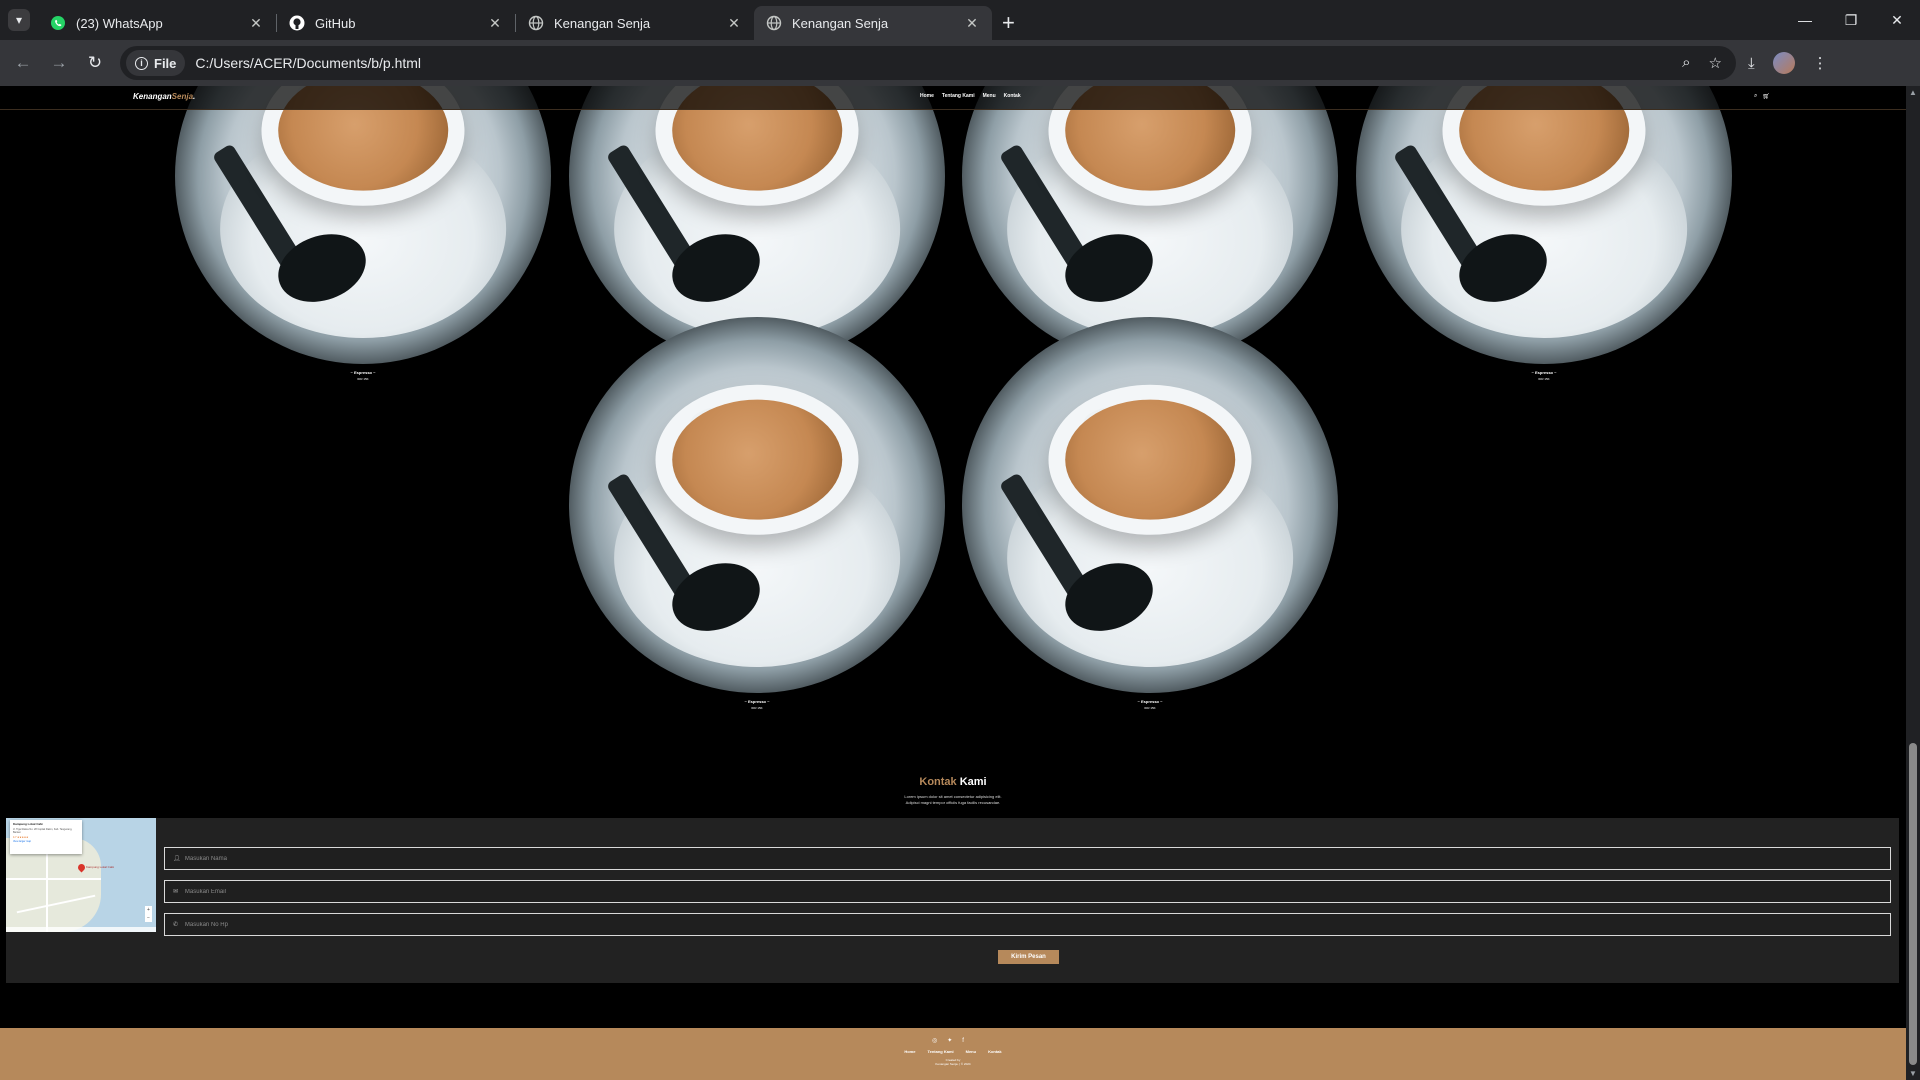 The height and width of the screenshot is (1080, 1920). I want to click on site-info-chip: i File, so click(156, 63).